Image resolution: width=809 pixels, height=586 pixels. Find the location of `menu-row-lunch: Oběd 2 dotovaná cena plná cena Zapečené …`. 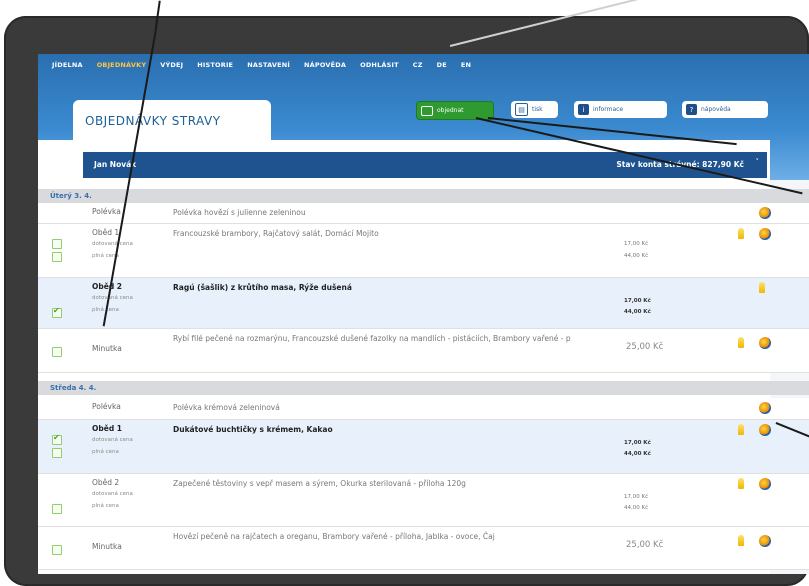

menu-row-lunch: Oběd 2 dotovaná cena plná cena Zapečené … is located at coordinates (423, 500).